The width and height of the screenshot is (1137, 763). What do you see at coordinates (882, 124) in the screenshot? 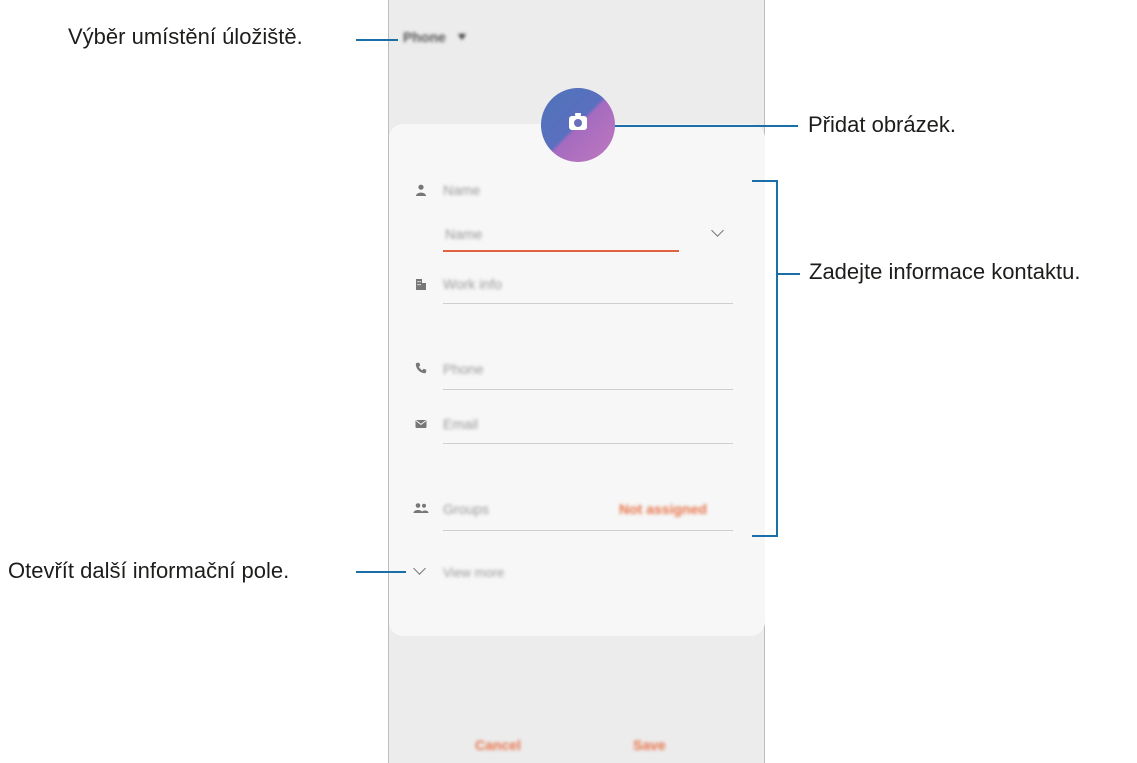
I see `annotation-add-image: Přidat obrázek.` at bounding box center [882, 124].